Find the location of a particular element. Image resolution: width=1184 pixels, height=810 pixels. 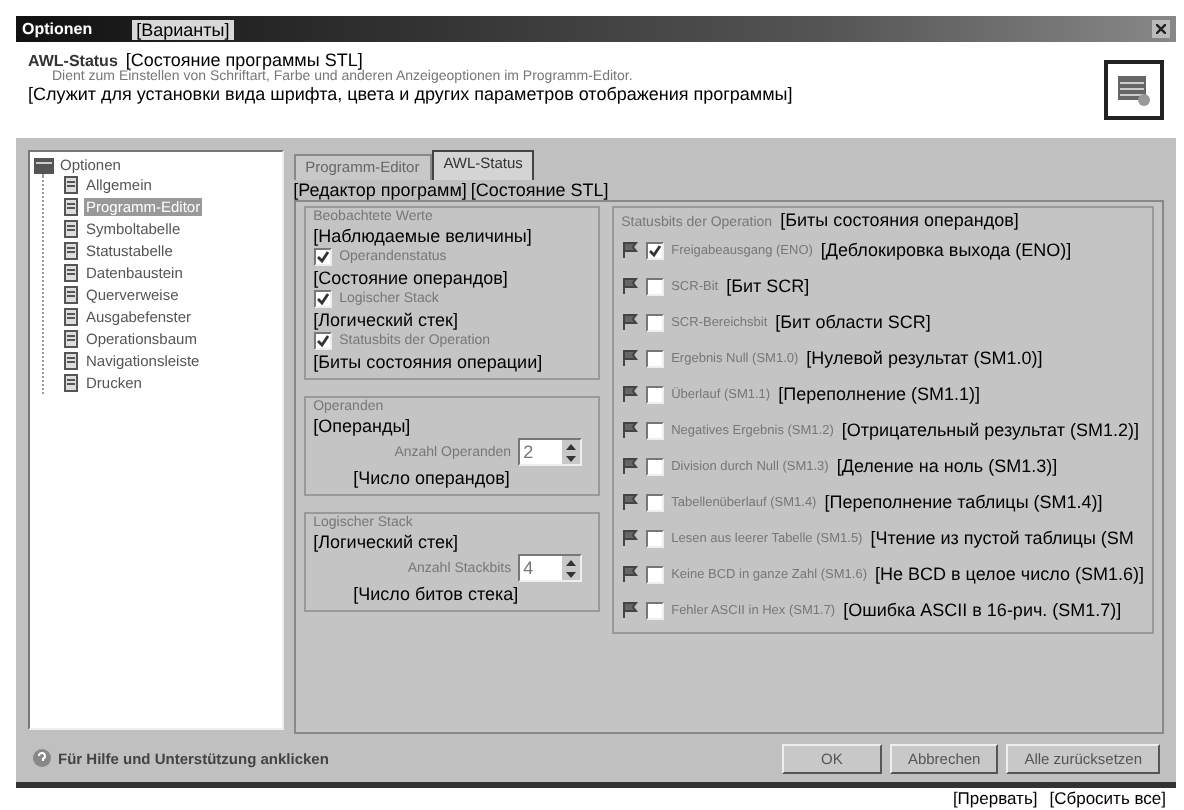

annotation-label: [Биты состояния операции] is located at coordinates (429, 362).